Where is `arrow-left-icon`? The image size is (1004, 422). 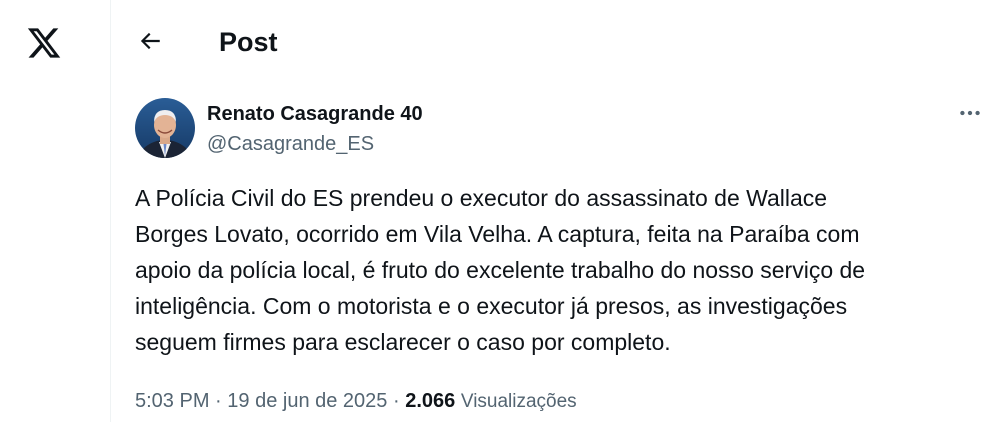 arrow-left-icon is located at coordinates (150, 41).